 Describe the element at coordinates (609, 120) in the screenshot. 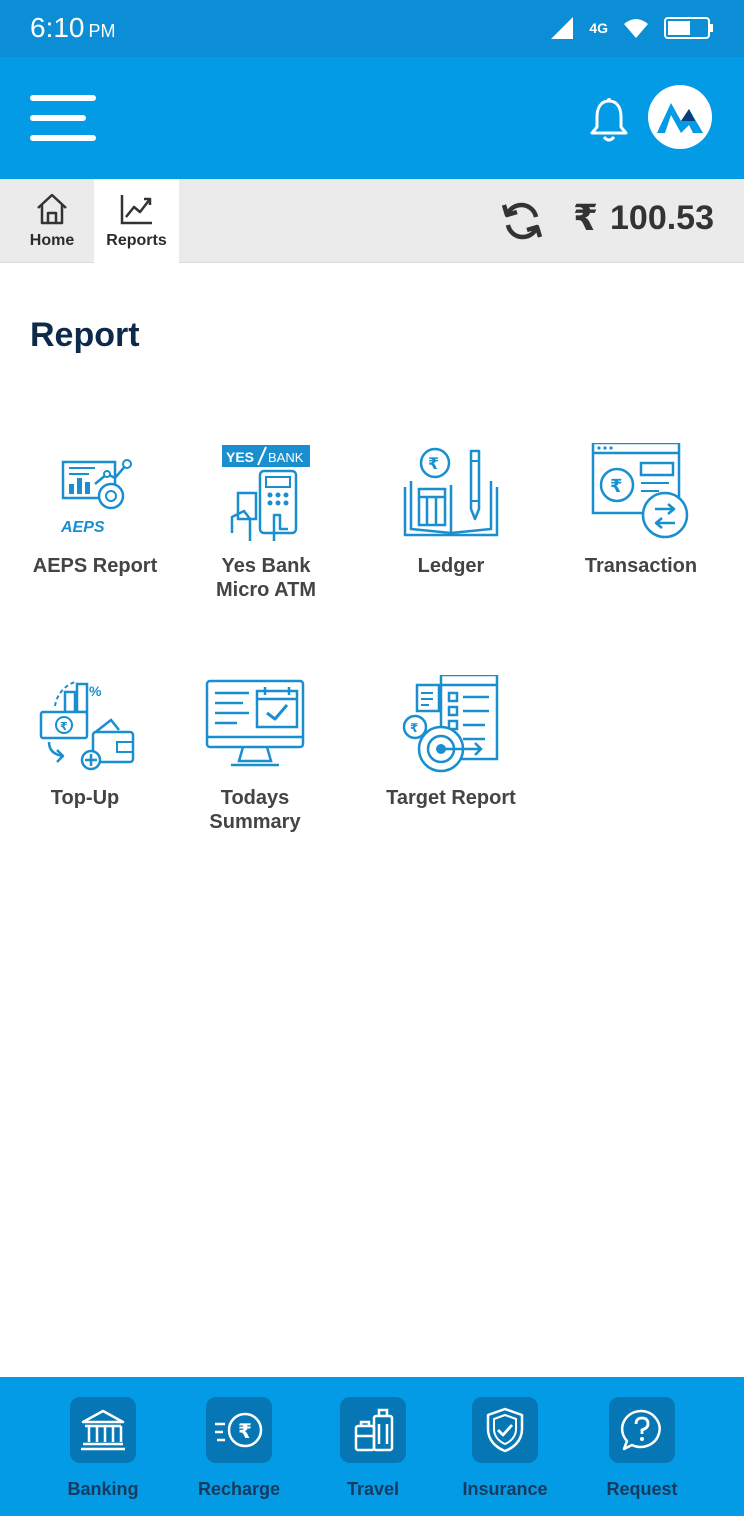

I see `notification-bell-icon` at that location.